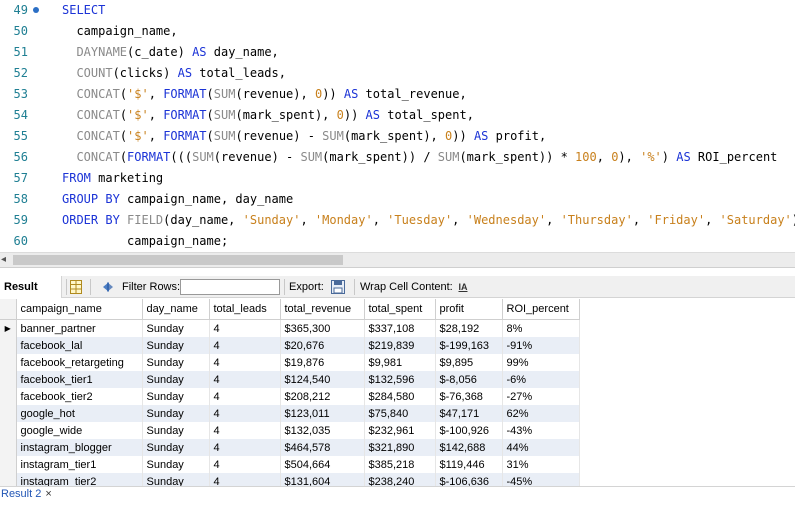 Image resolution: width=795 pixels, height=517 pixels. I want to click on column-header-total-spent: total_spent, so click(400, 309).